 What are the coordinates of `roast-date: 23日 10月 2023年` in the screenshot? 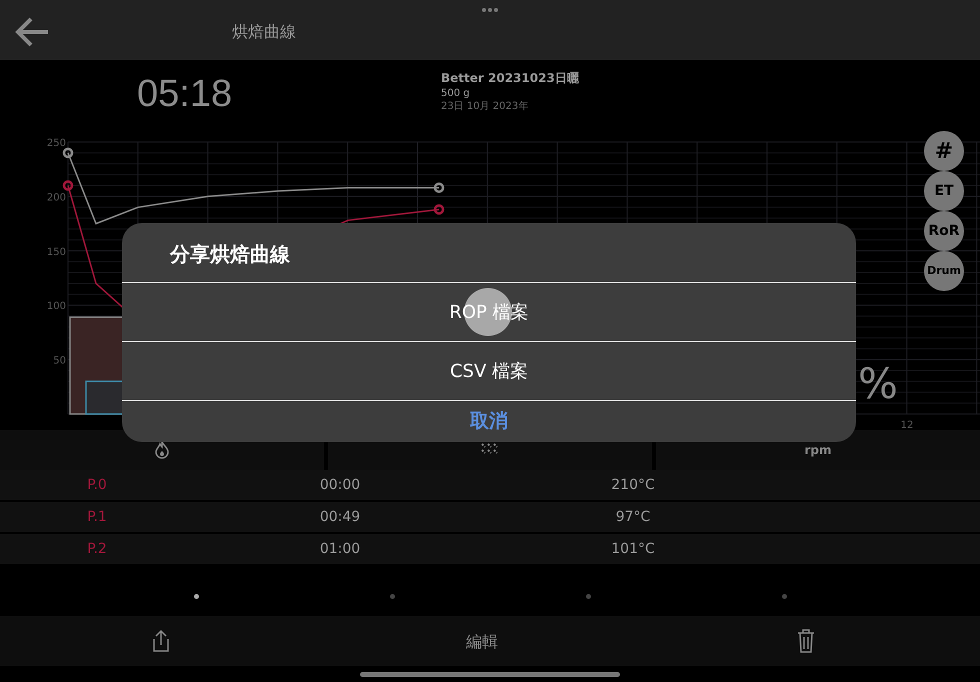 It's located at (485, 106).